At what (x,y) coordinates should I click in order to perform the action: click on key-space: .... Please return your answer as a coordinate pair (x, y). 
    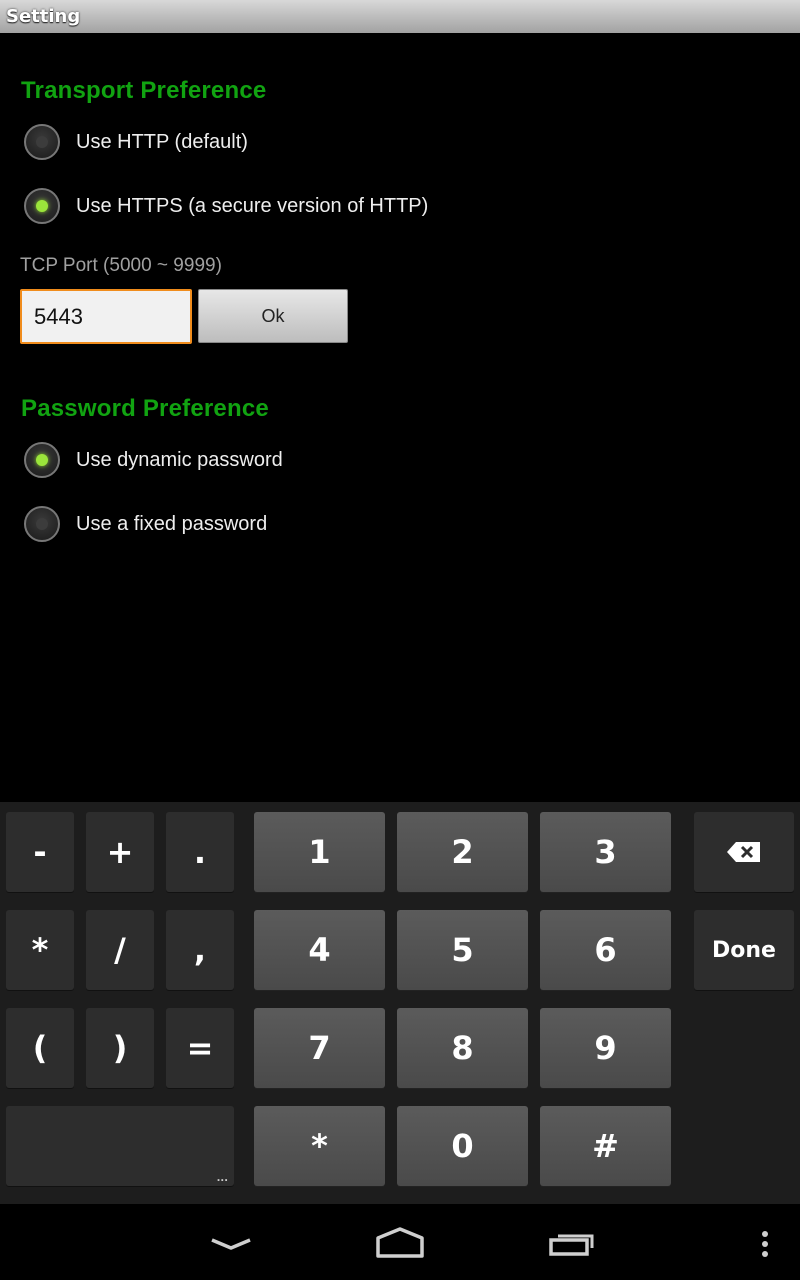
    Looking at the image, I should click on (120, 1146).